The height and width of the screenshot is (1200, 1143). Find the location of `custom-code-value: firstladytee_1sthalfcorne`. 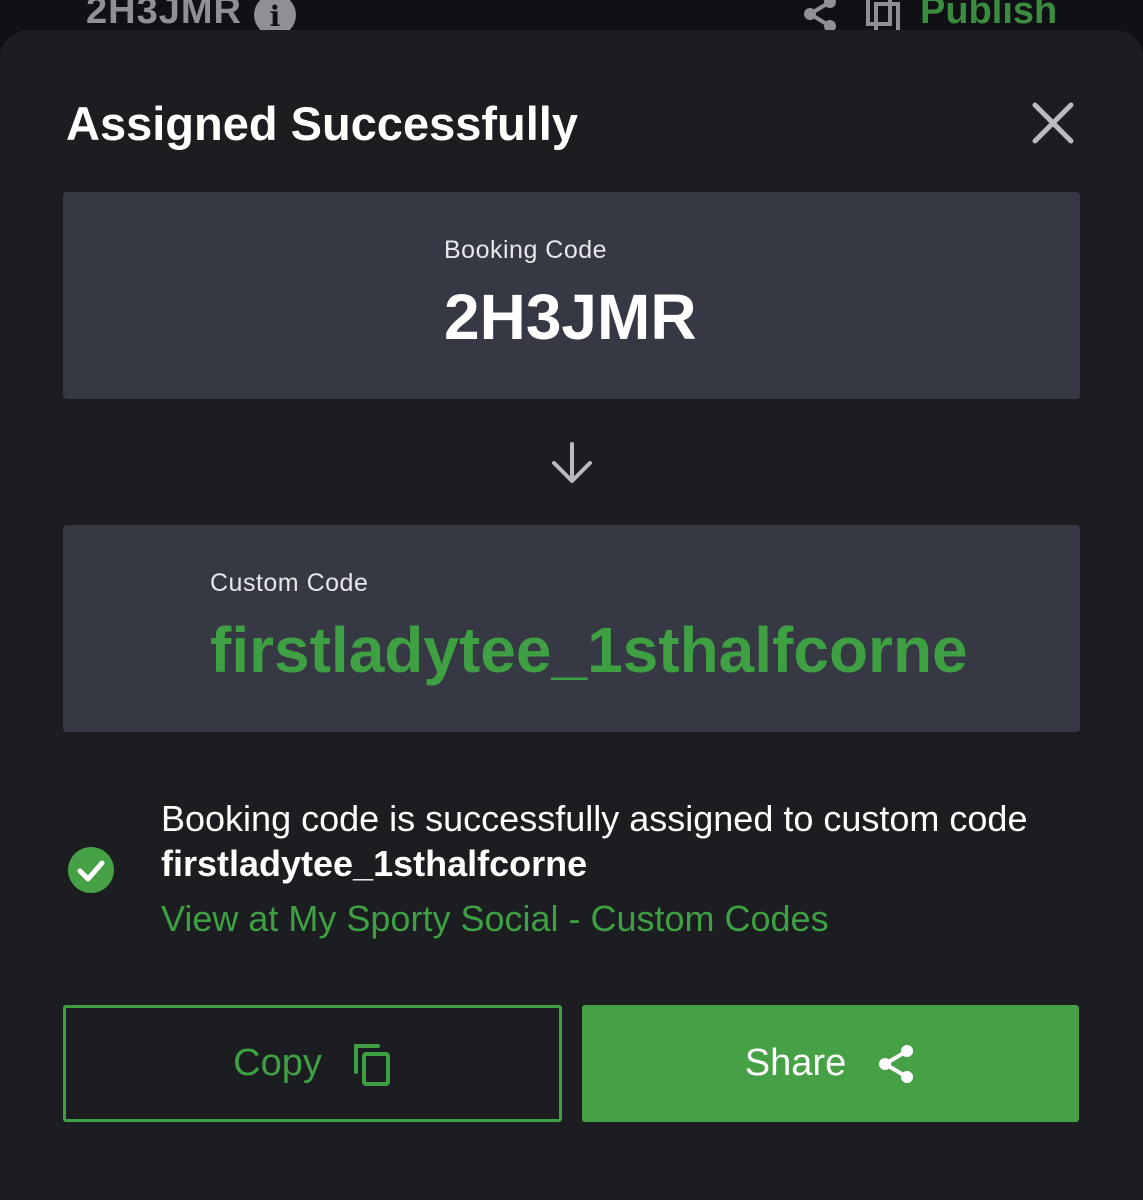

custom-code-value: firstladytee_1sthalfcorne is located at coordinates (589, 650).